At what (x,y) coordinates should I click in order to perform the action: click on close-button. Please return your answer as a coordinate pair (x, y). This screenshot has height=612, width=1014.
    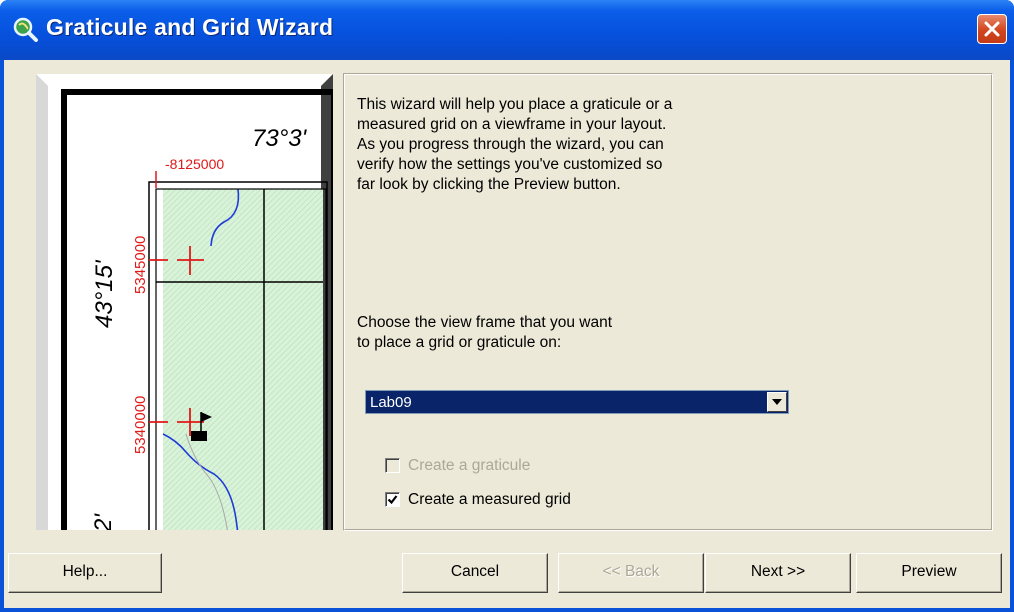
    Looking at the image, I should click on (992, 29).